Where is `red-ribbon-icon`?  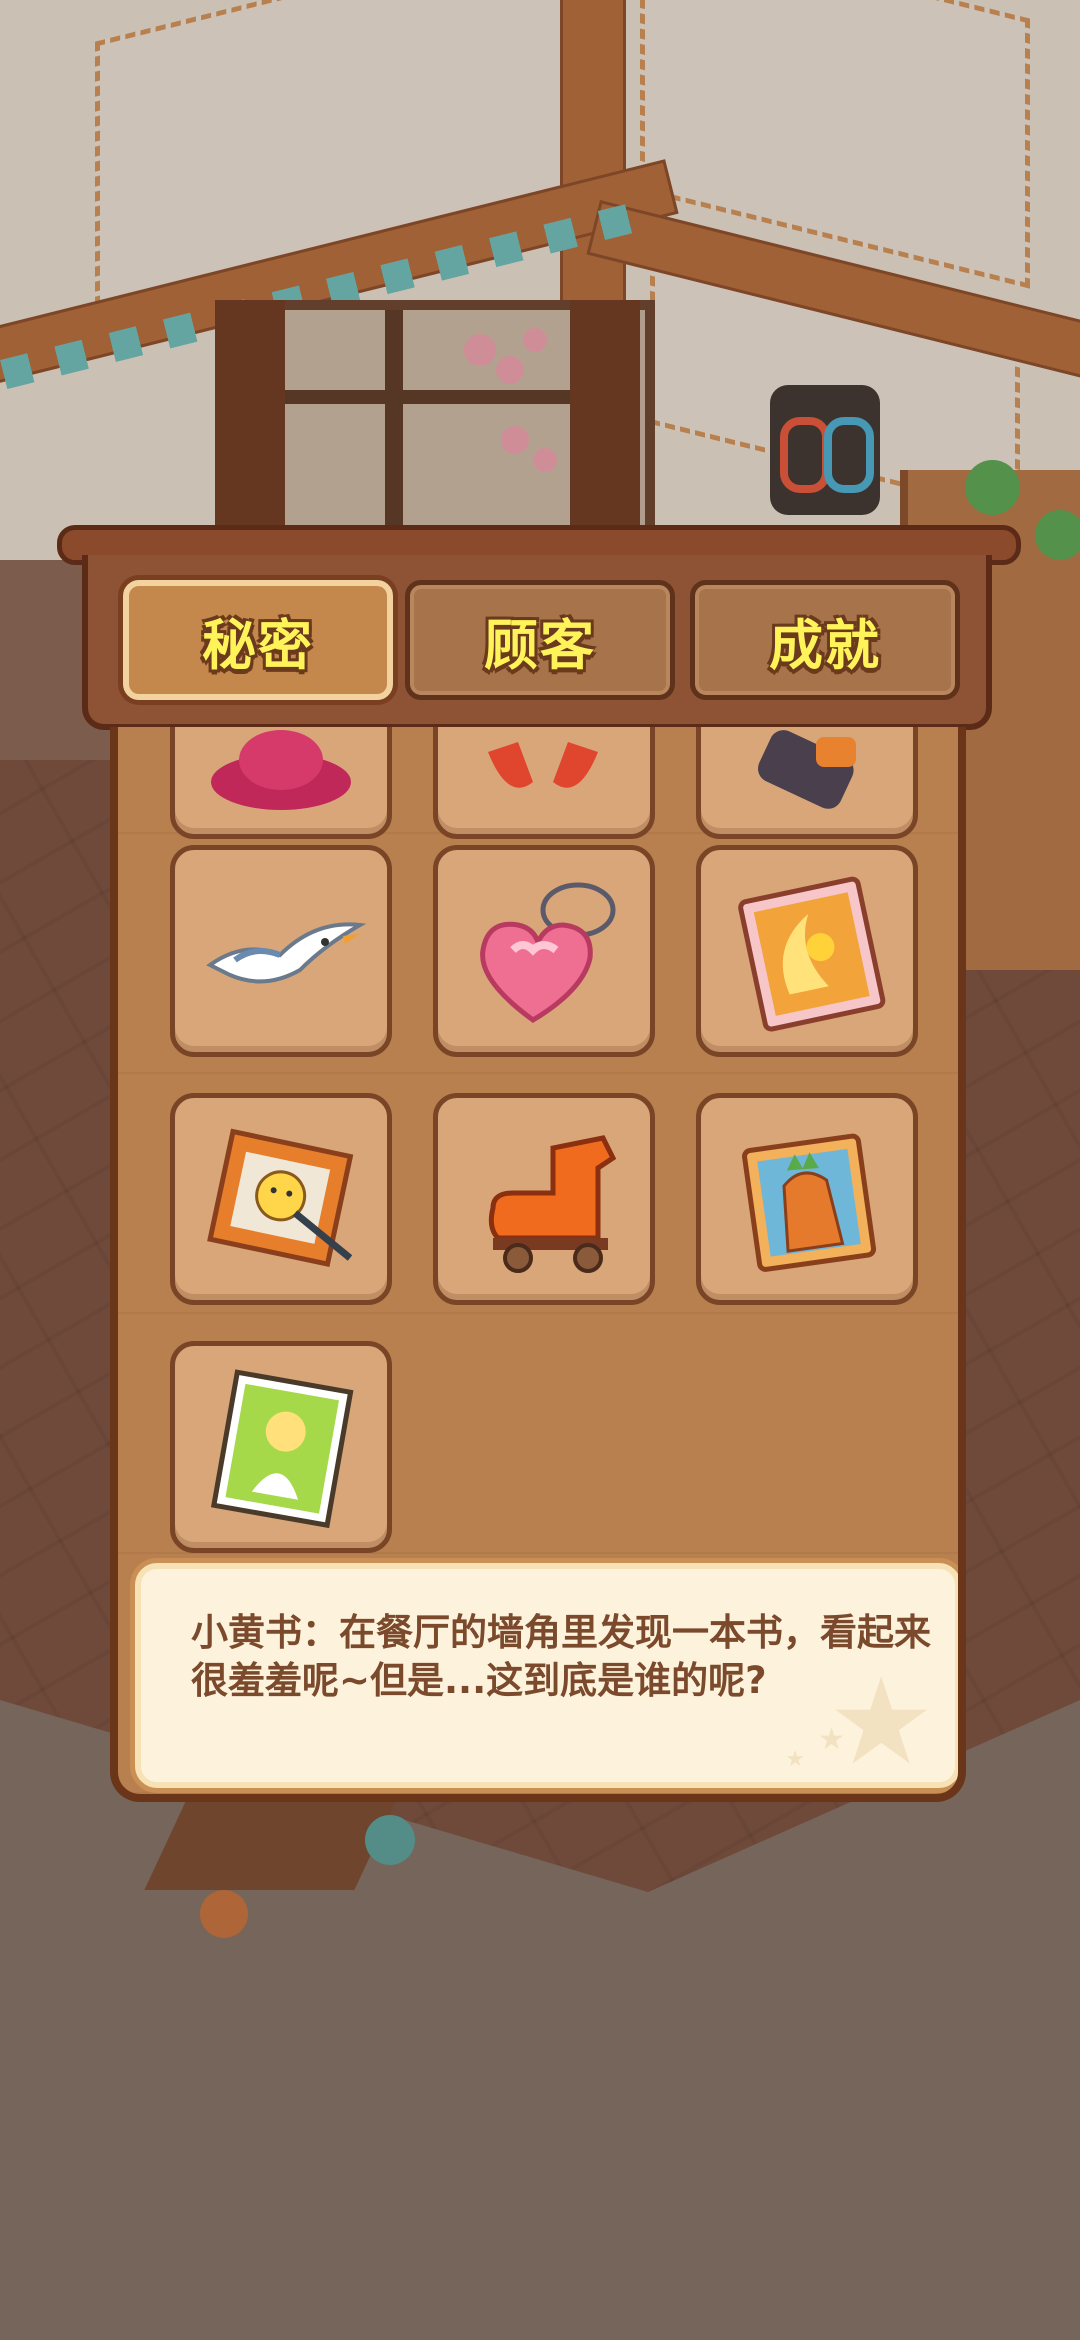
red-ribbon-icon is located at coordinates (543, 765).